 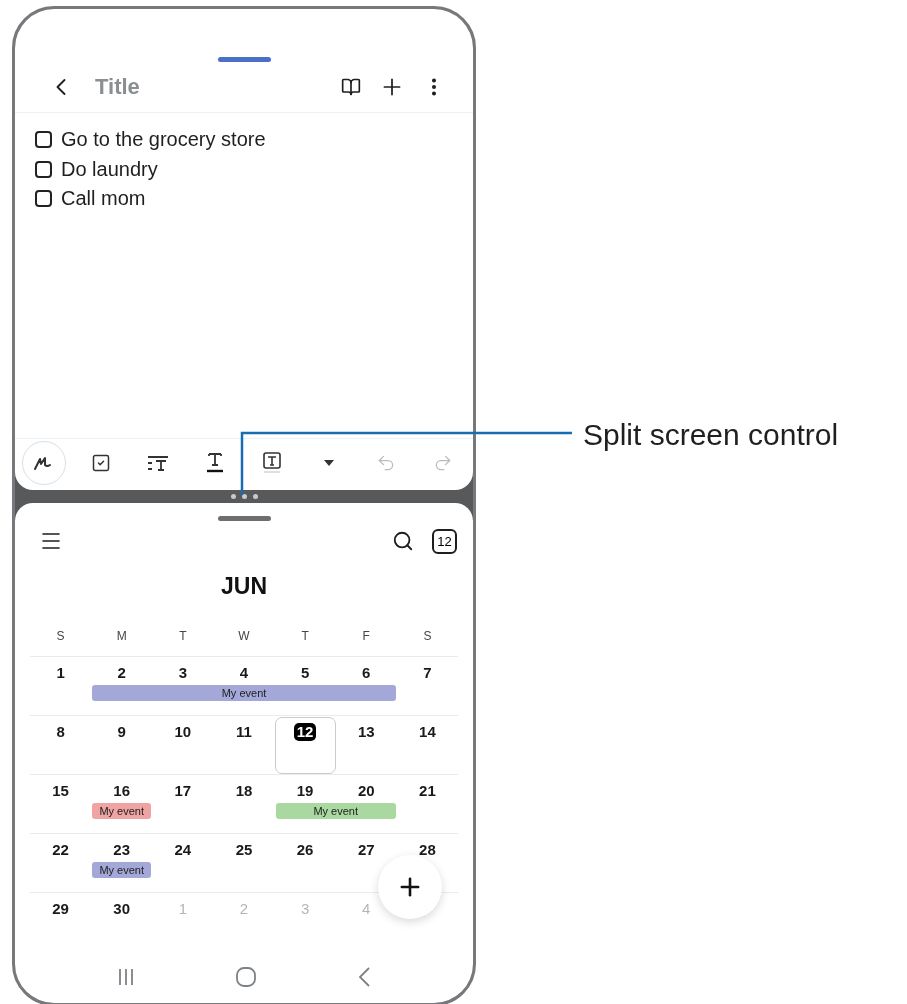 I want to click on day-number: 26, so click(x=305, y=850).